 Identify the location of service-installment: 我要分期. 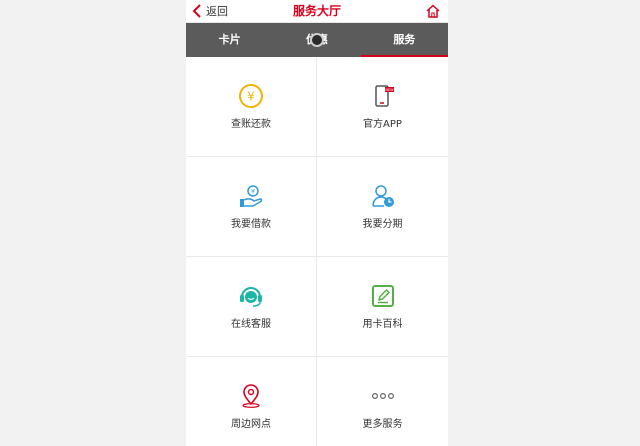
(382, 207).